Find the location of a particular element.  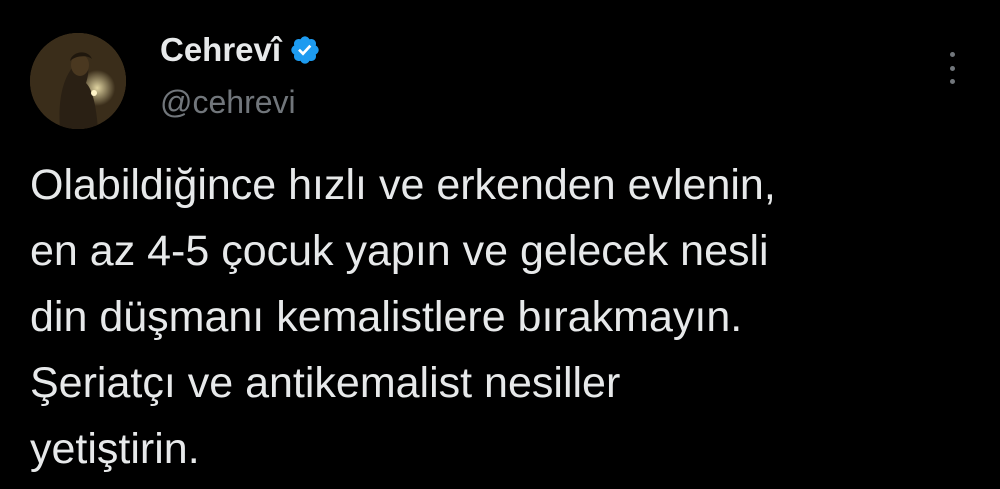

more-vertical-icon is located at coordinates (952, 68).